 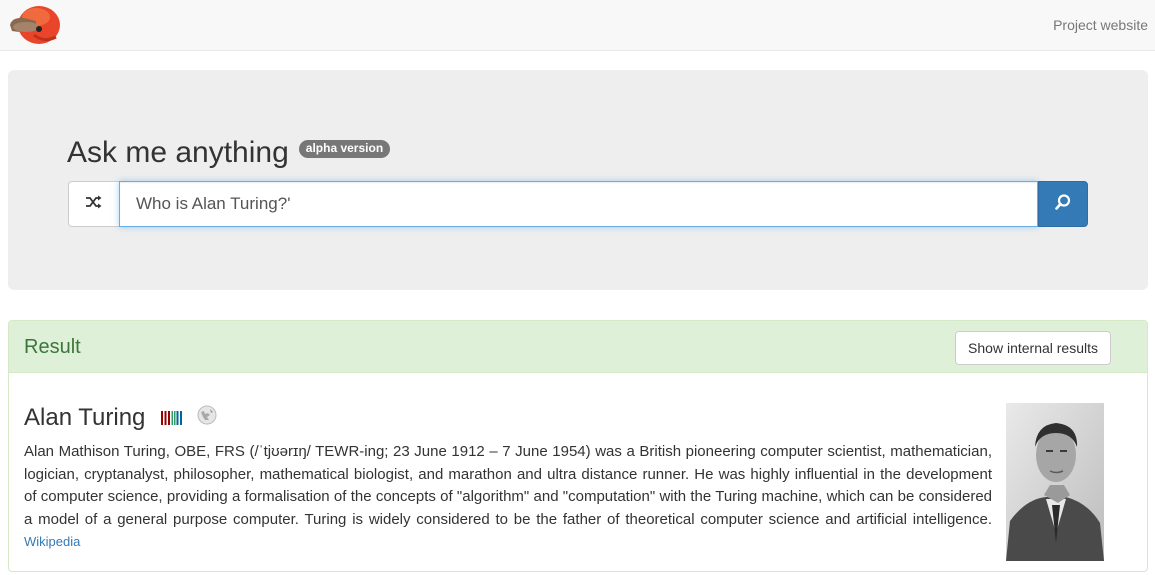 I want to click on project-website-link: Project website, so click(x=1100, y=25).